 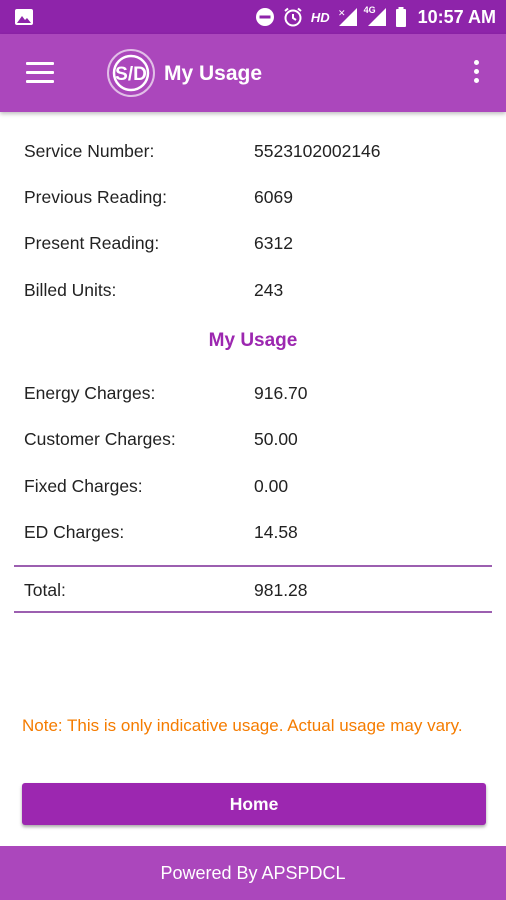 I want to click on hd-label: HD, so click(x=320, y=17).